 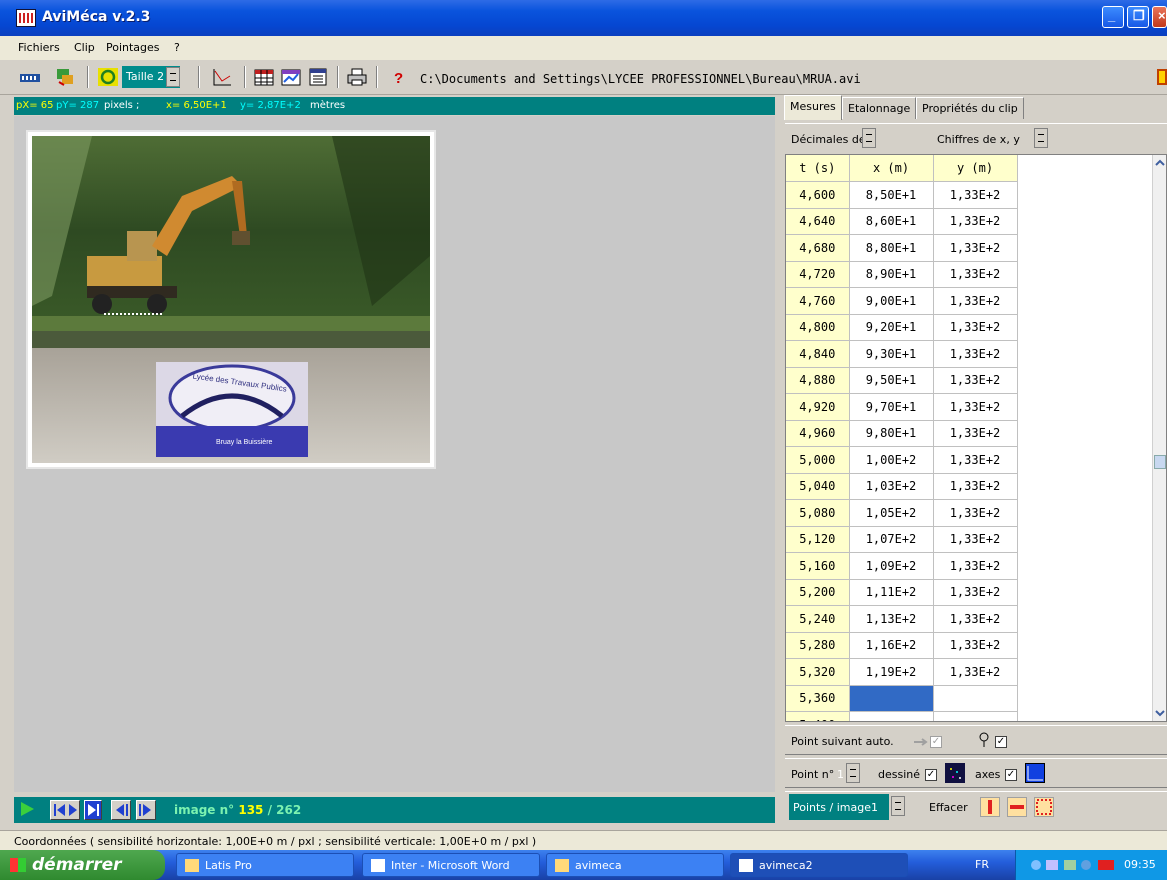 I want to click on cell-x: 1,13E+2, so click(x=891, y=619).